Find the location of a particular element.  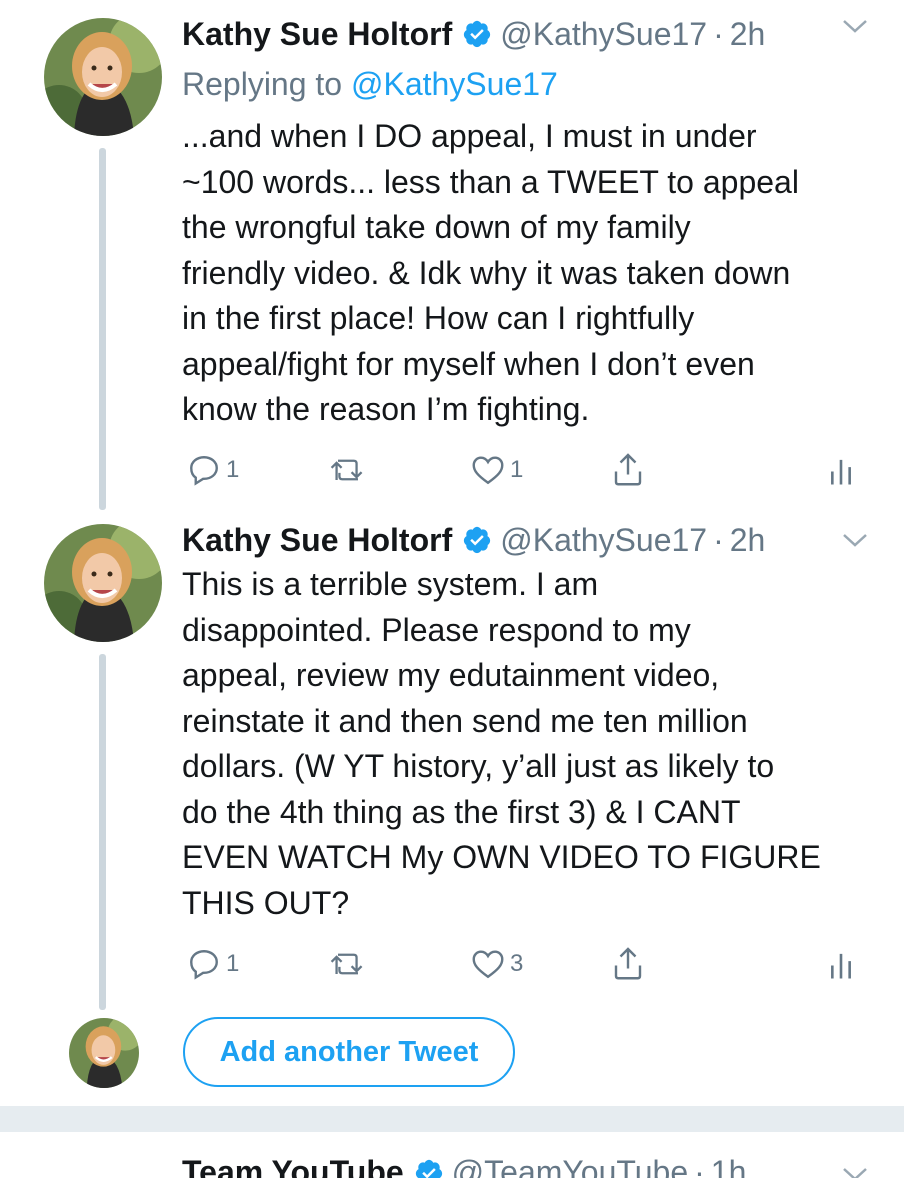

replying-to-handle: @KathySue17 is located at coordinates (454, 84).